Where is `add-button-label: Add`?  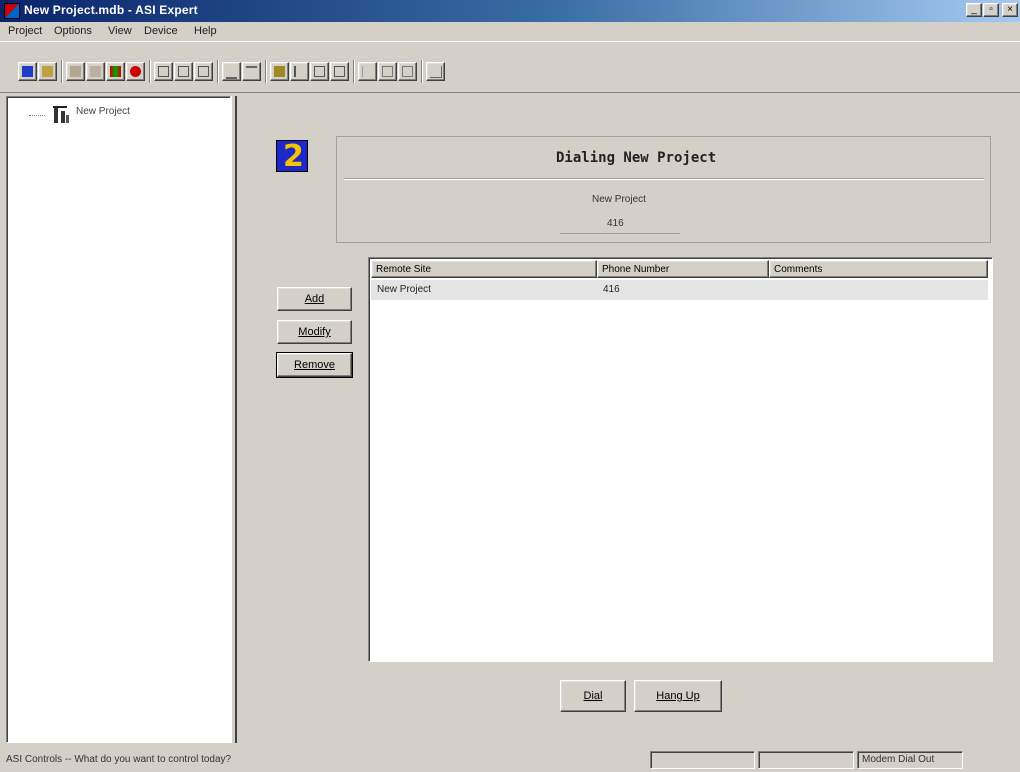 add-button-label: Add is located at coordinates (314, 299).